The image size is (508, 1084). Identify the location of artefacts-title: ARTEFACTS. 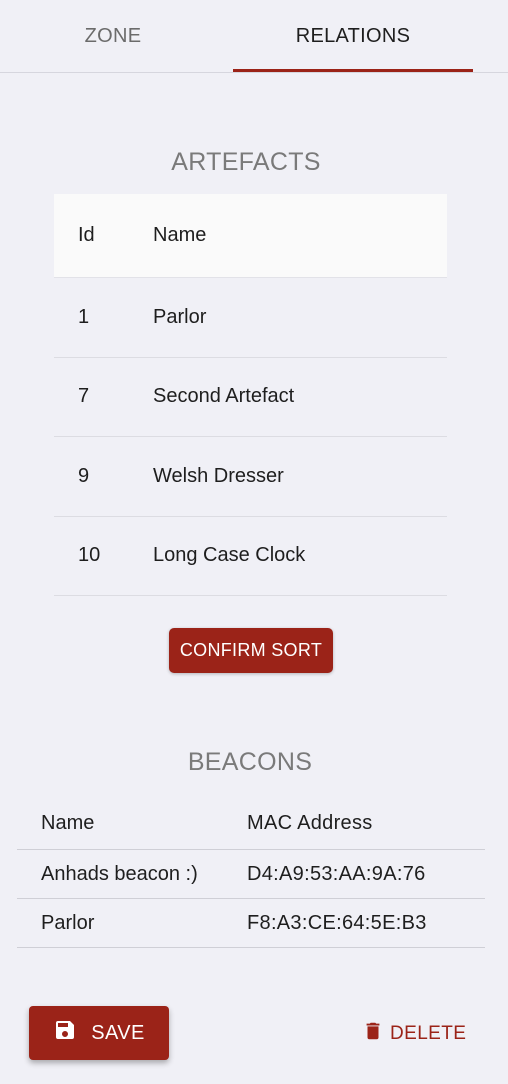
(246, 162).